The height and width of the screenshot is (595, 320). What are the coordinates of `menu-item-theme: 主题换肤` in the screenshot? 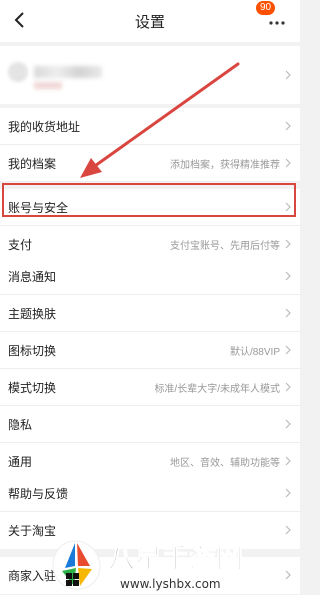 It's located at (150, 313).